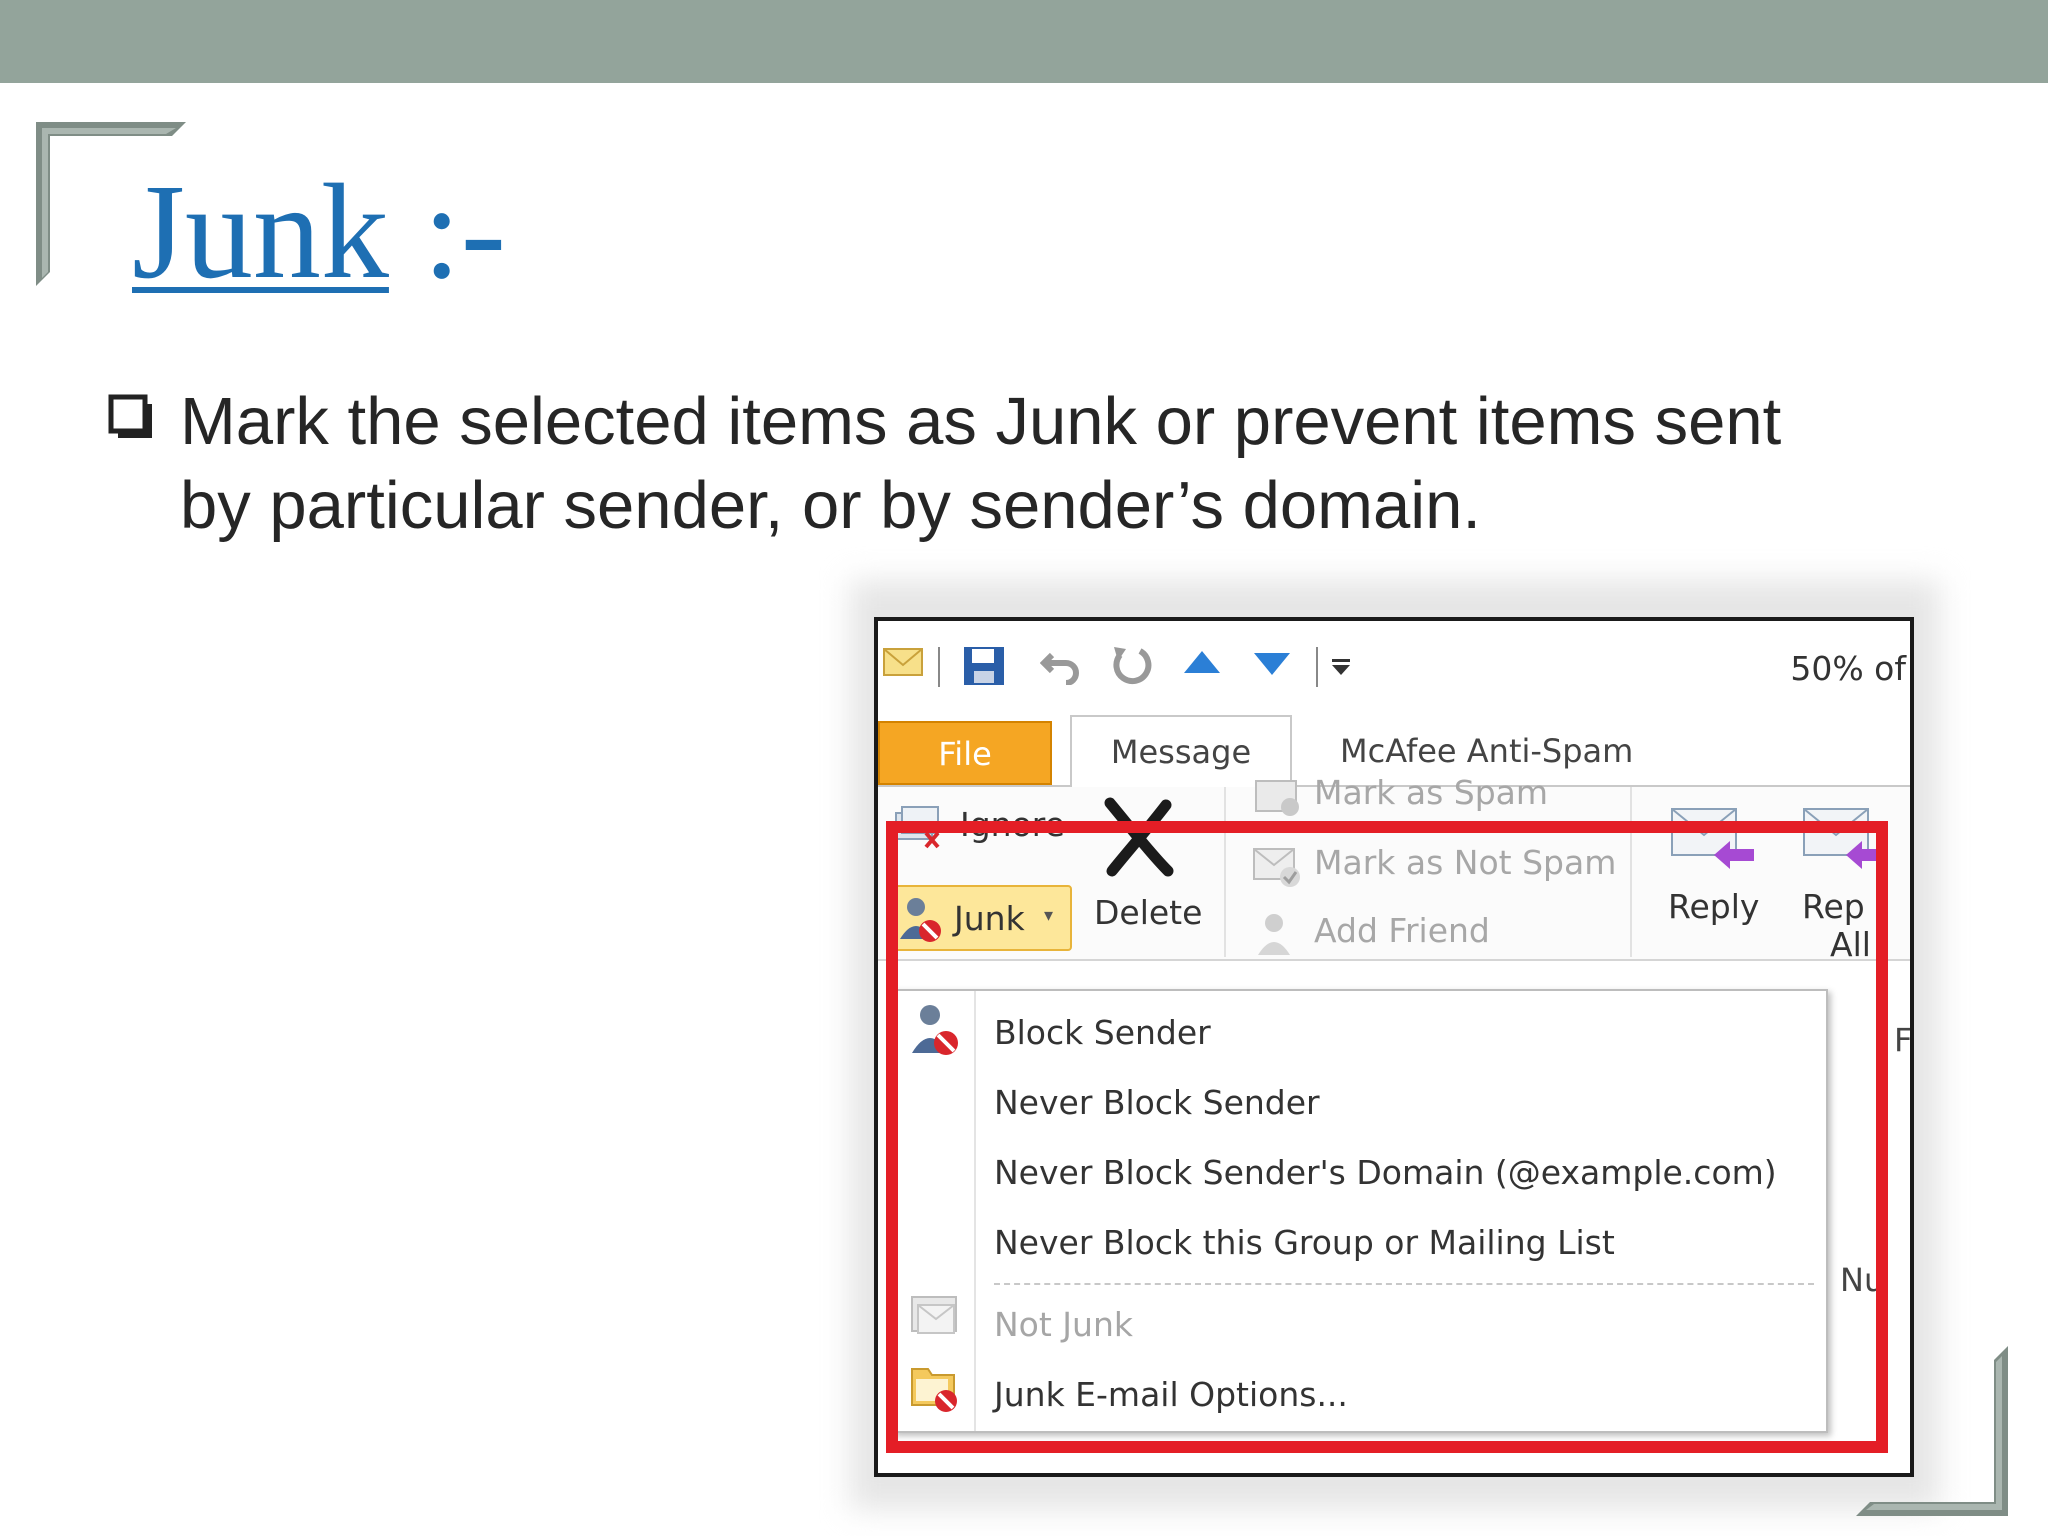 The image size is (2048, 1536). I want to click on quick-access-toolbar: 50% of, so click(1394, 661).